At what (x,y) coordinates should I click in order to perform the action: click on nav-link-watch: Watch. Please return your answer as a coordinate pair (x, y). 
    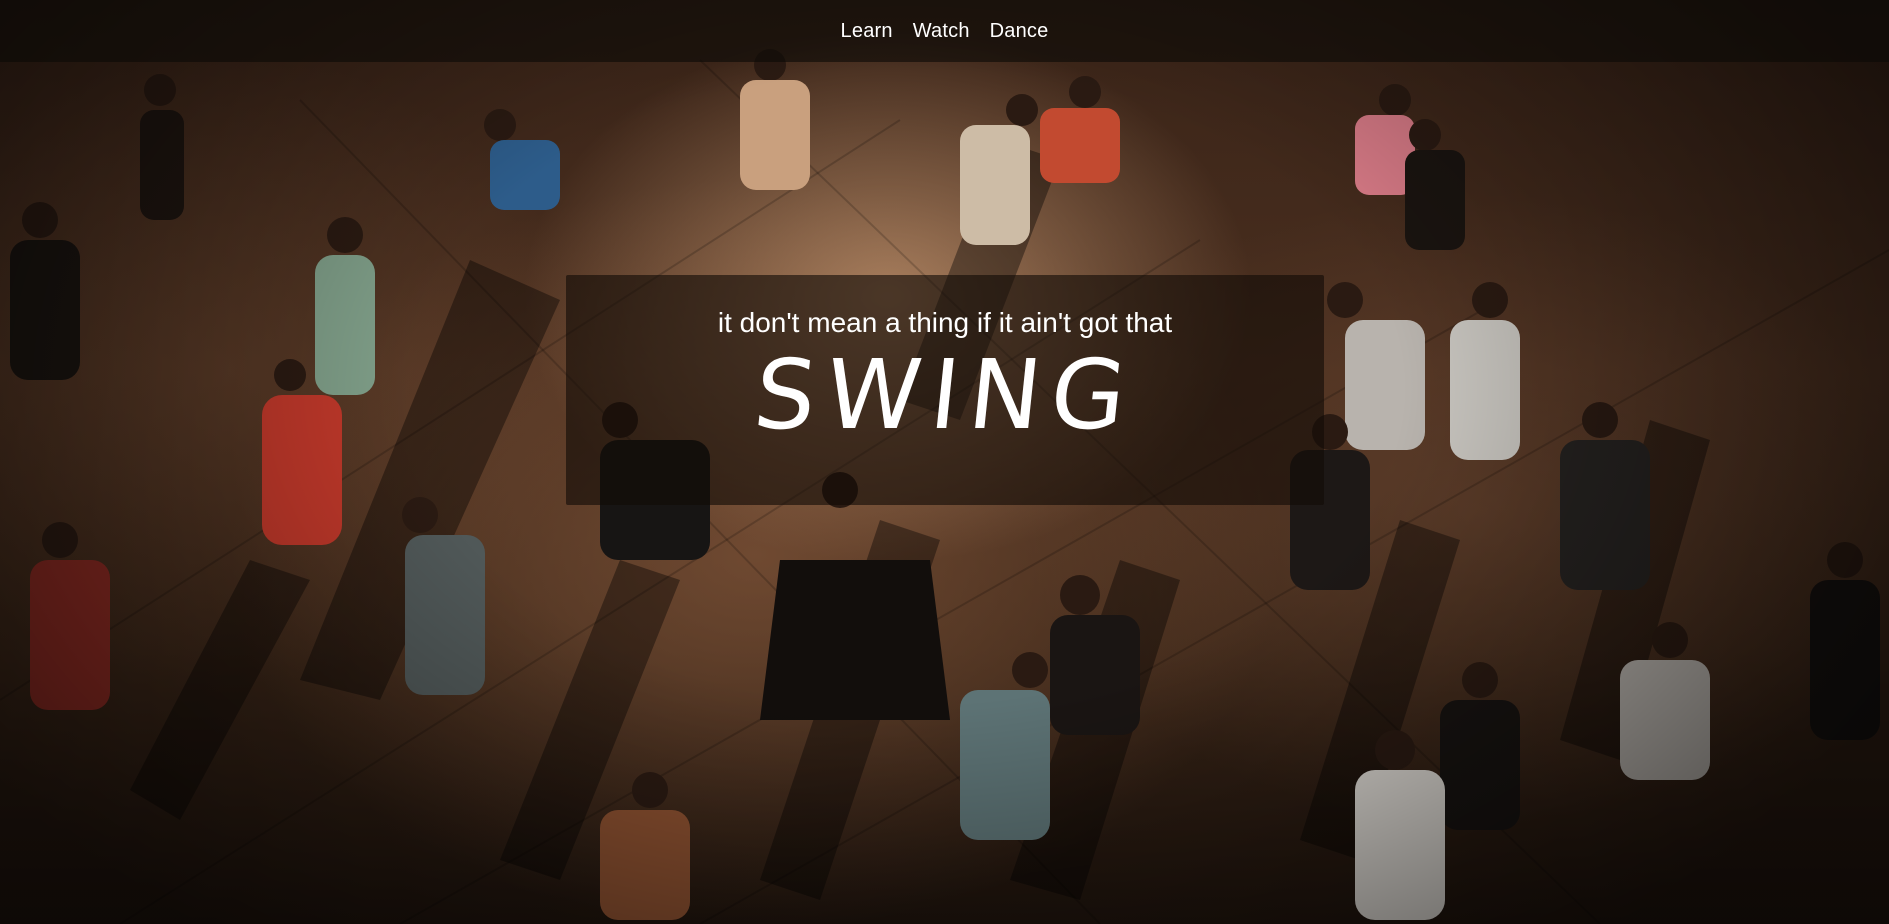
    Looking at the image, I should click on (941, 31).